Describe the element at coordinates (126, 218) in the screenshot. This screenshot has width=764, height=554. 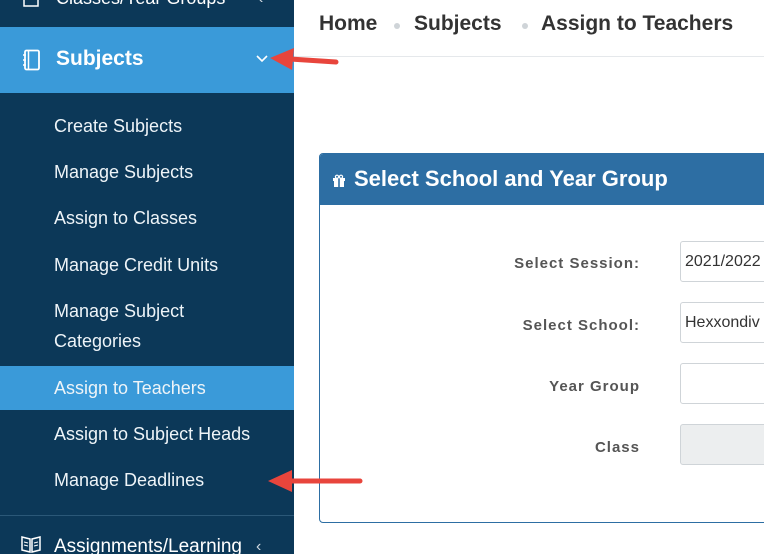
I see `sidebar-subitem-label: Assign to Classes` at that location.